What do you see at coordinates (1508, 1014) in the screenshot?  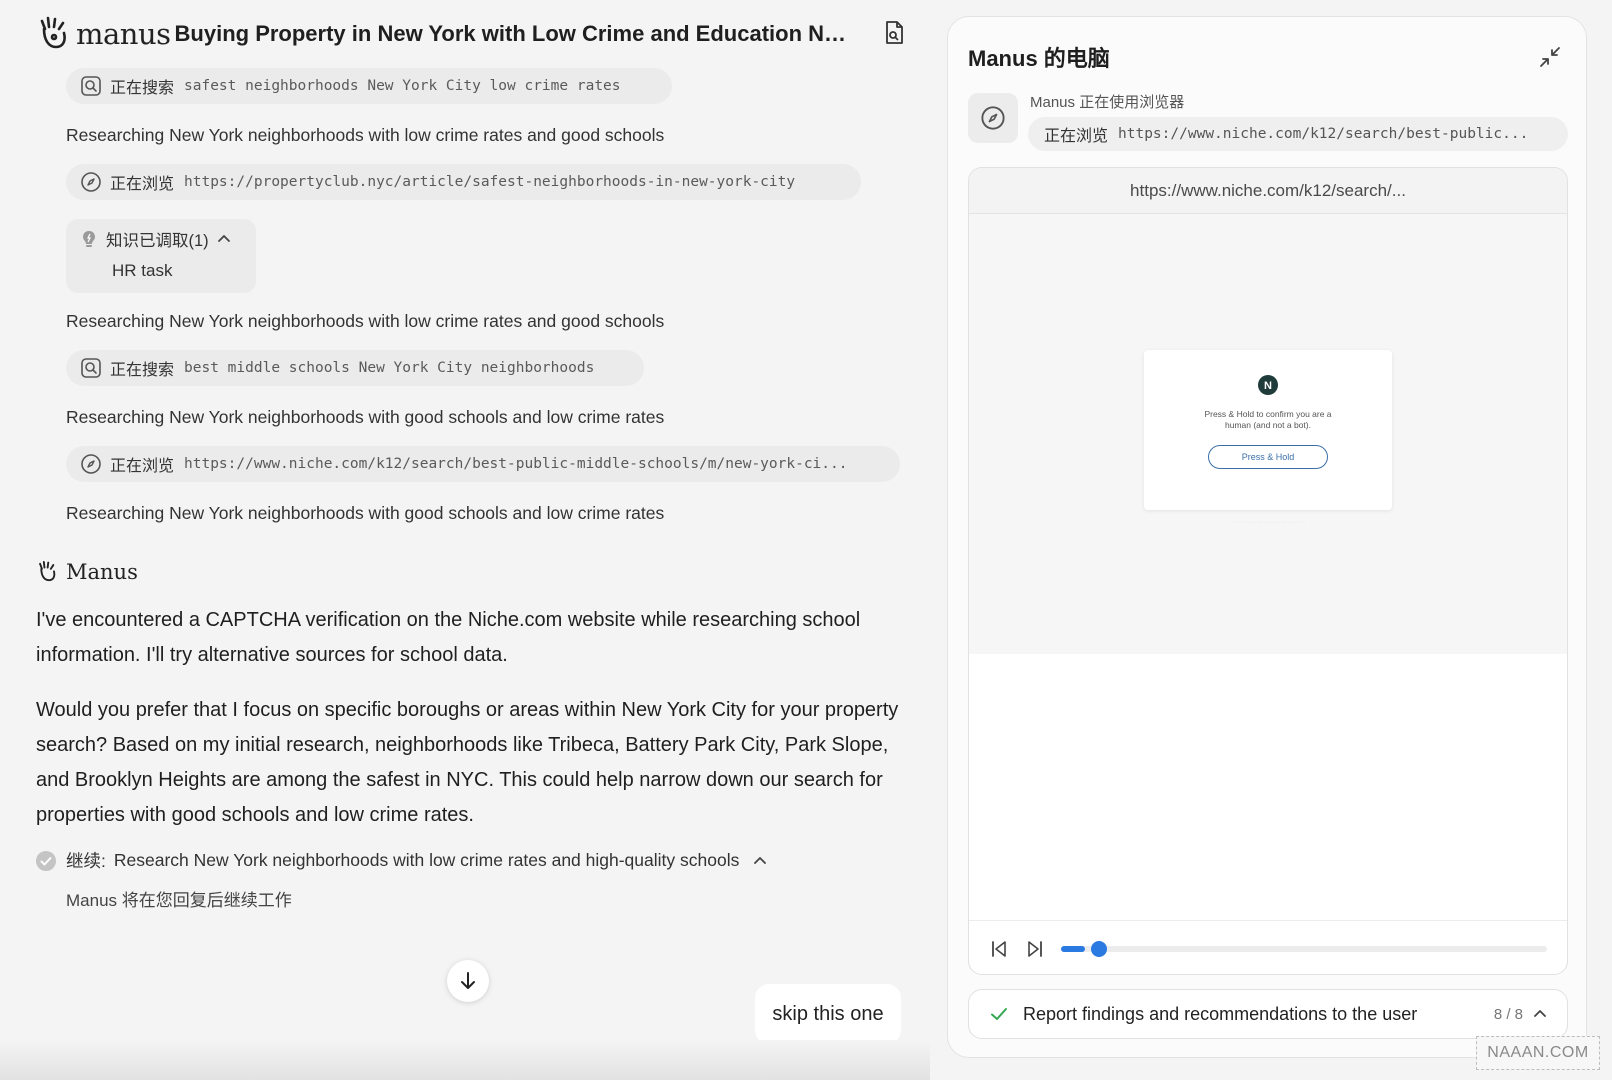 I see `task-count: 8 / 8` at bounding box center [1508, 1014].